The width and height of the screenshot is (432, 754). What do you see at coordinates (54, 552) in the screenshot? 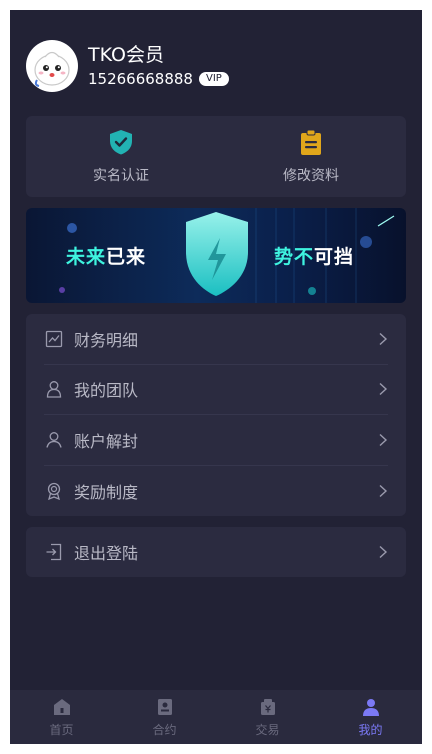
I see `logout-icon` at bounding box center [54, 552].